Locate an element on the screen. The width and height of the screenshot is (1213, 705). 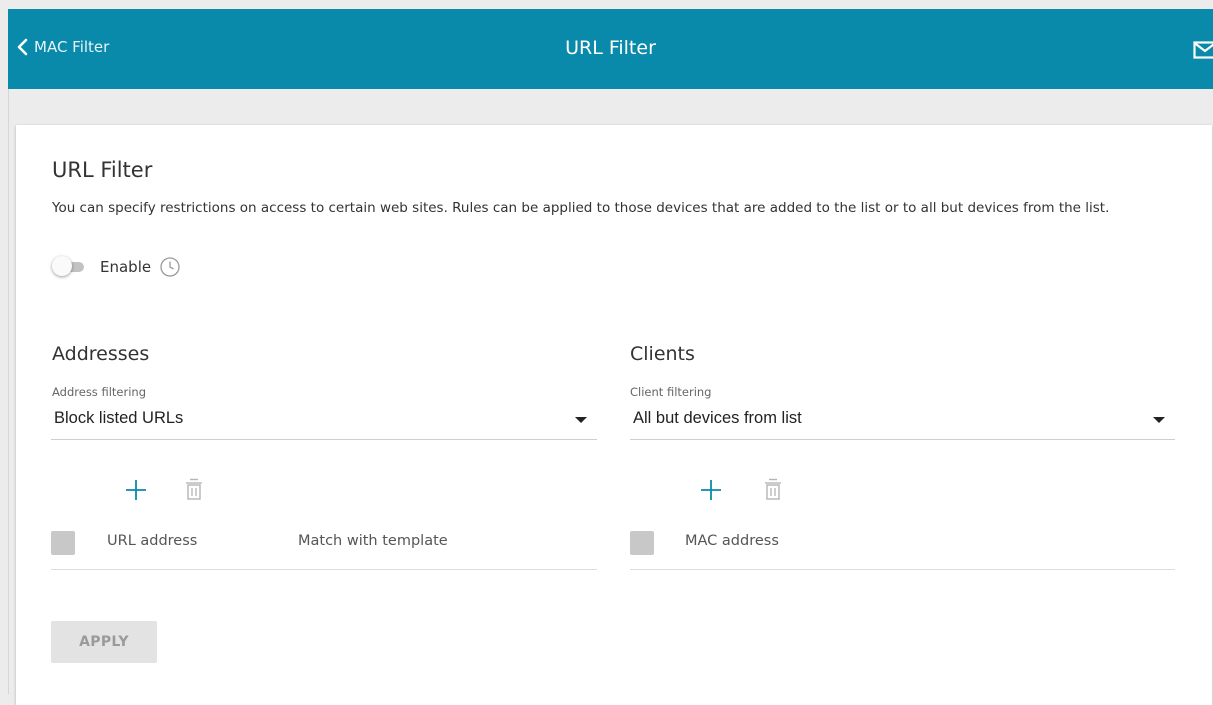
address-filtering-label: Address filtering is located at coordinates (99, 392).